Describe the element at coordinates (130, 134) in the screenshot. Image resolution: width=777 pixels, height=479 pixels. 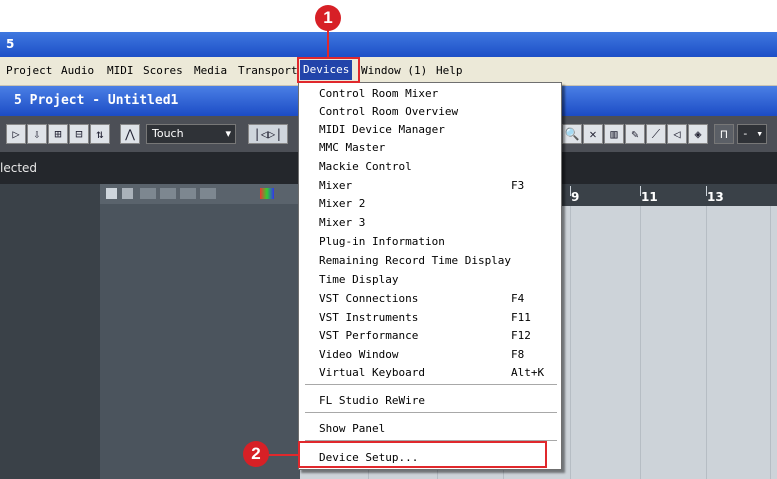
I see `automation-icon: ⋀` at that location.